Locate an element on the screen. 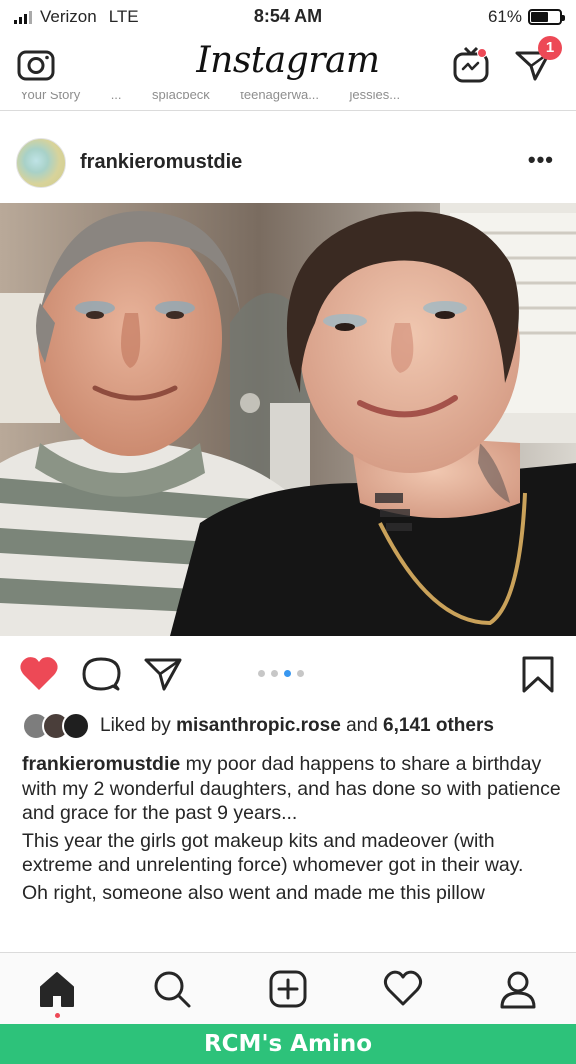 The image size is (576, 1064). post-header: frankieromustdie ••• is located at coordinates (288, 162).